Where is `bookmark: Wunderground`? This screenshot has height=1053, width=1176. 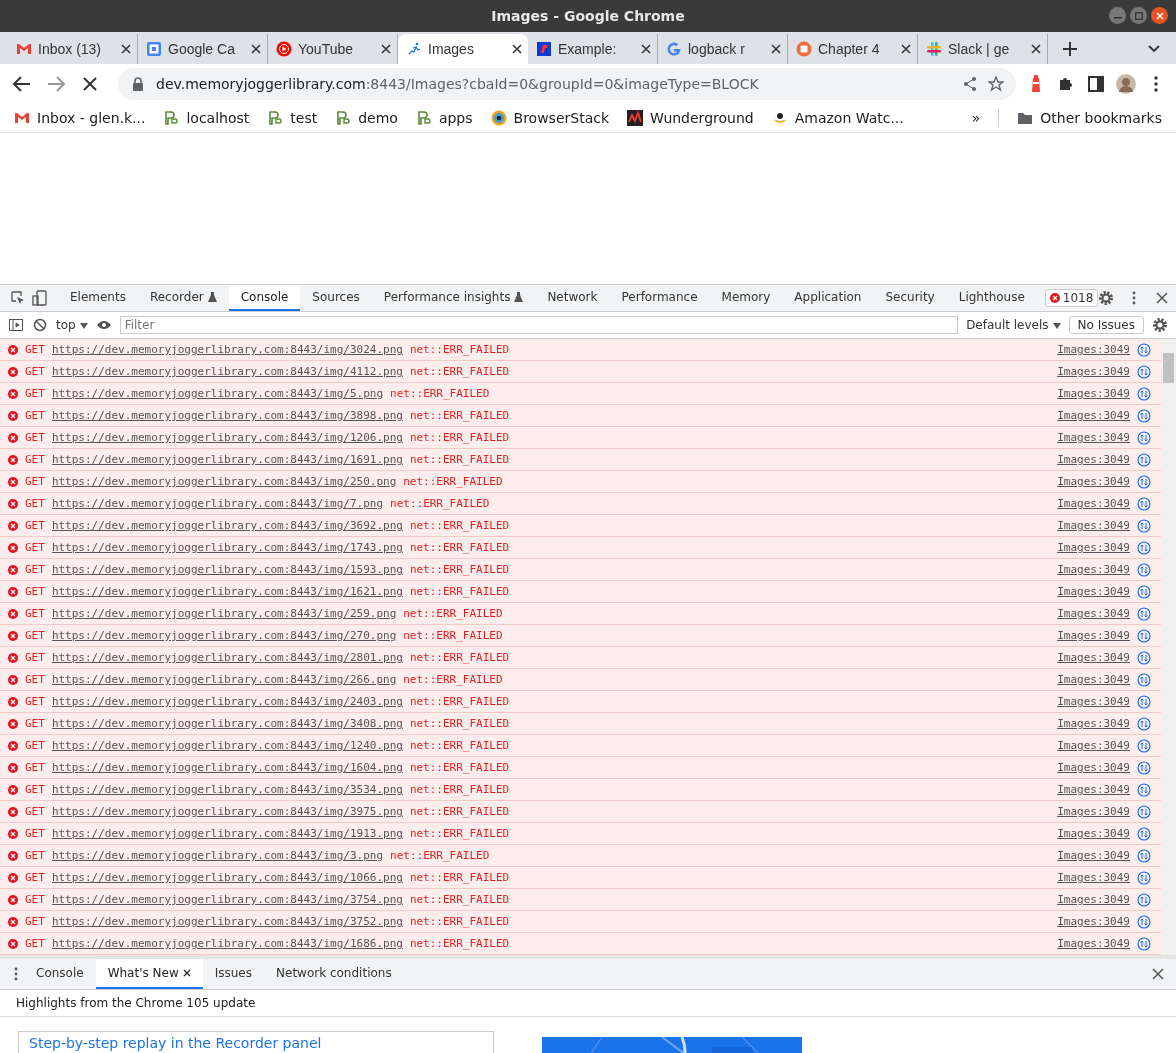 bookmark: Wunderground is located at coordinates (690, 118).